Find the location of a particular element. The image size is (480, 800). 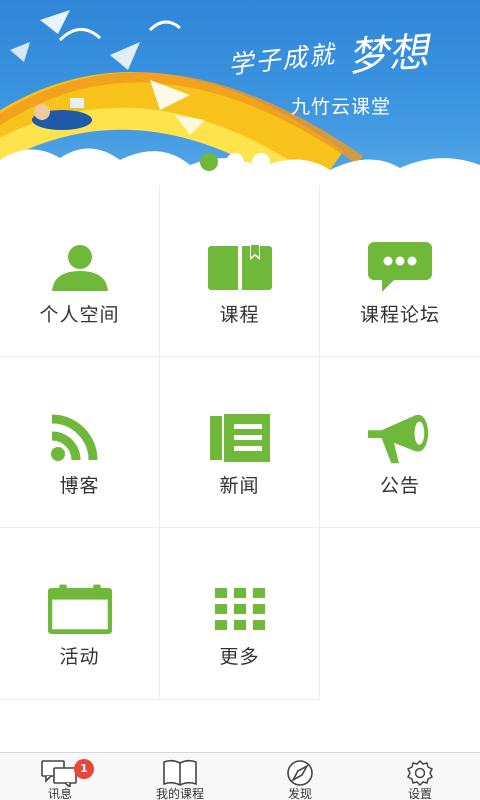

grid-item-label: 新闻 is located at coordinates (239, 486).